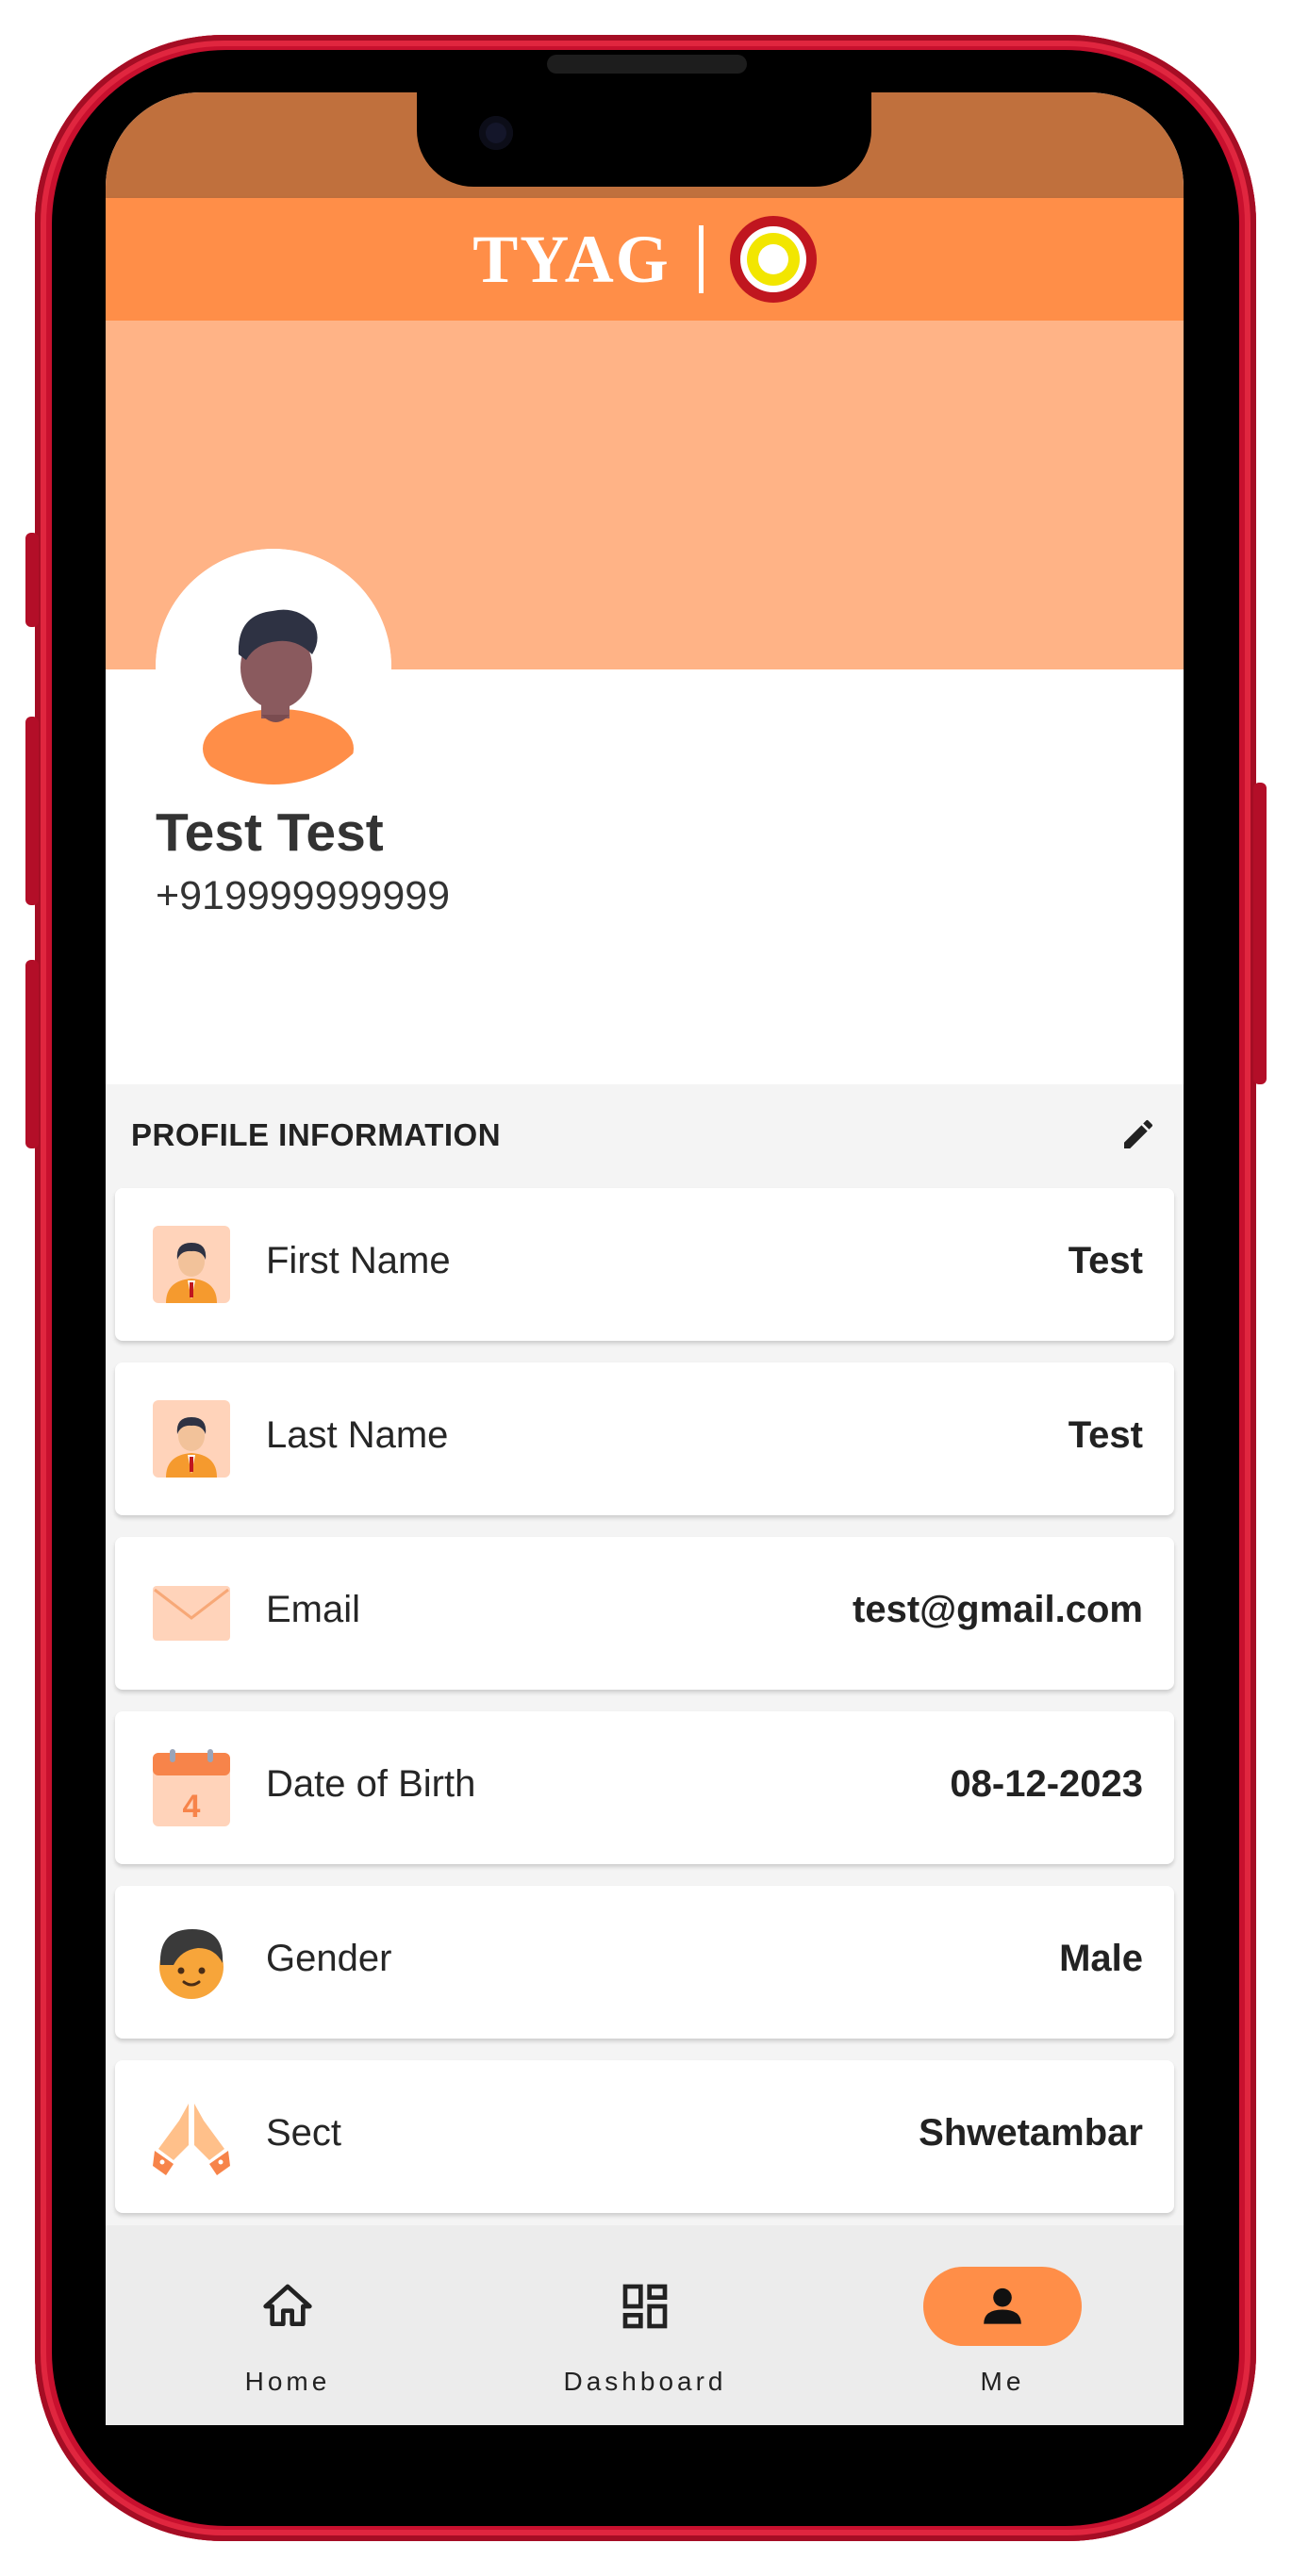 This screenshot has width=1292, height=2576. I want to click on field-first-name: First Name Test, so click(644, 1264).